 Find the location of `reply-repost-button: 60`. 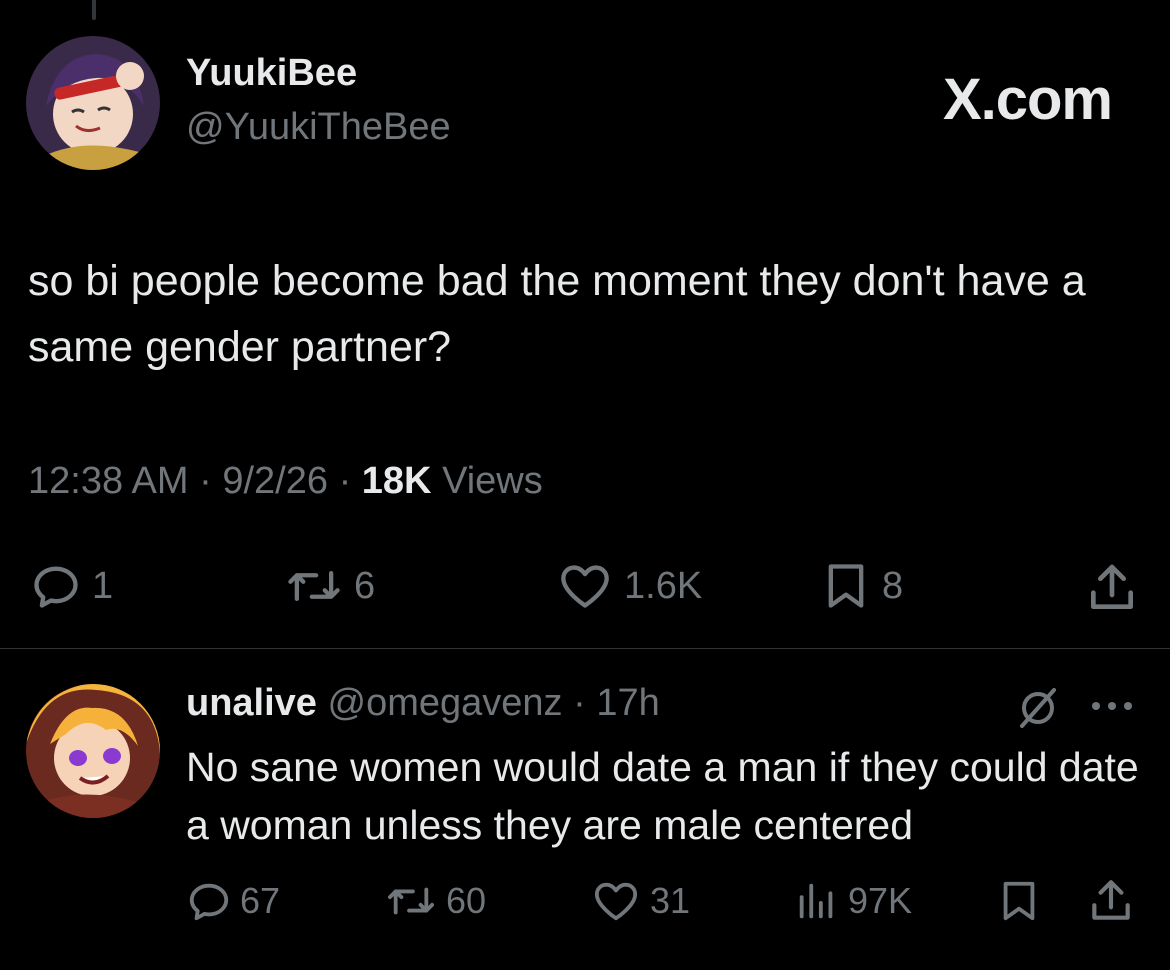

reply-repost-button: 60 is located at coordinates (435, 901).